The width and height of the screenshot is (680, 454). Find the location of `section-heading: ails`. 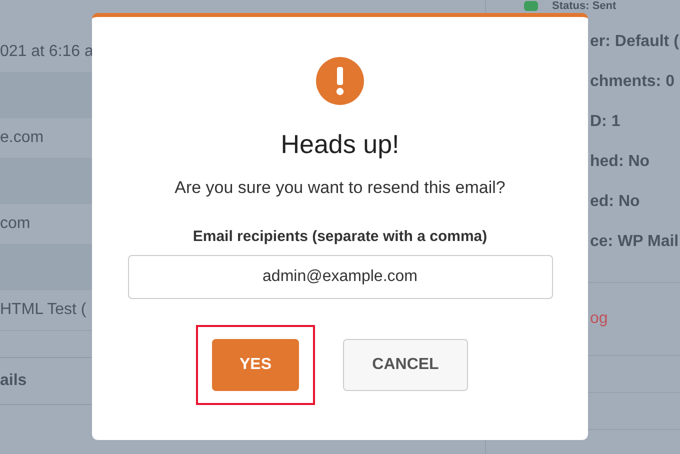

section-heading: ails is located at coordinates (13, 381).